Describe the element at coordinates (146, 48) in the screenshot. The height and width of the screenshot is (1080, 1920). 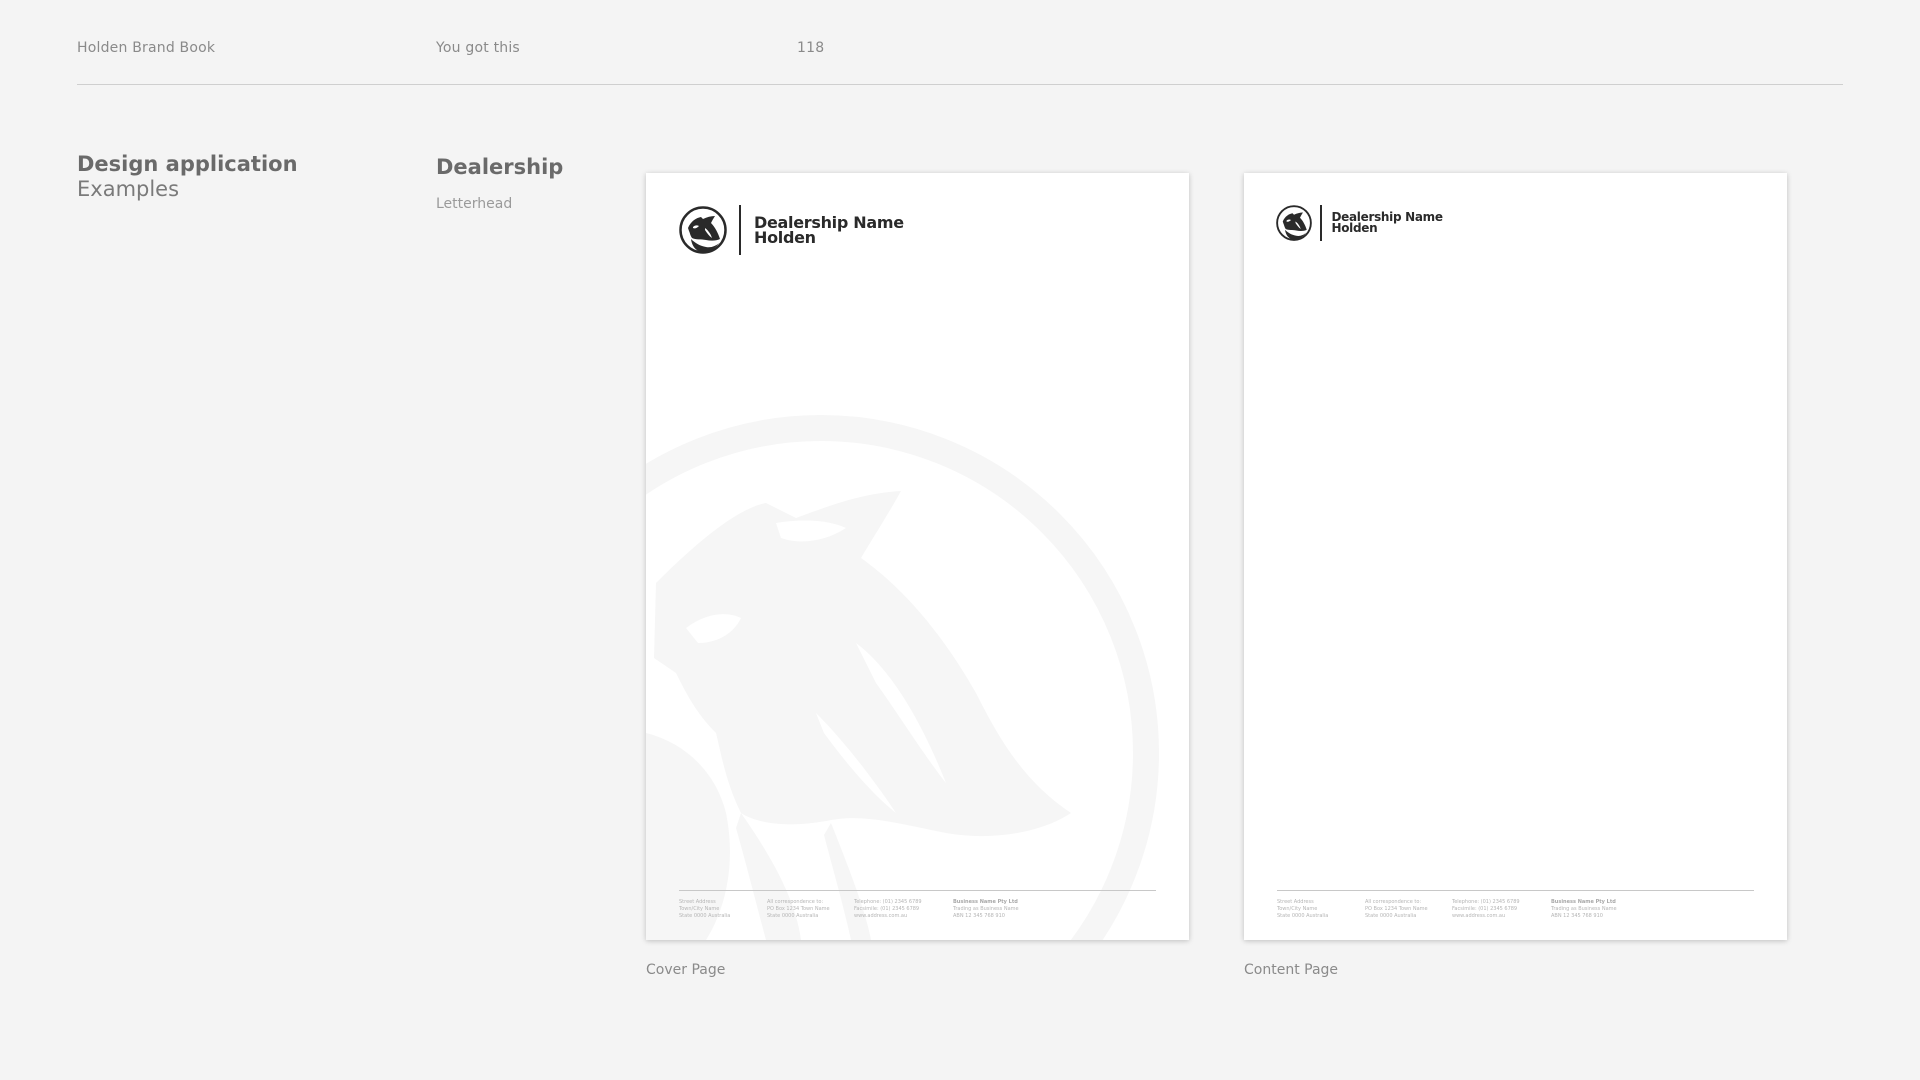
I see `brand-book-title: Holden Brand Book` at that location.